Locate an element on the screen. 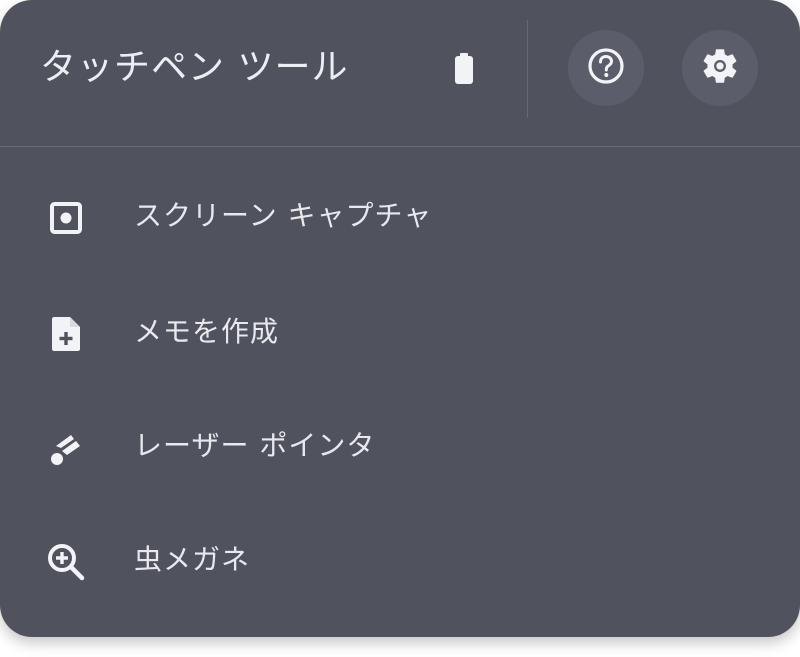 The height and width of the screenshot is (657, 800). menu-item-label: レーザー ポインタ is located at coordinates (255, 445).